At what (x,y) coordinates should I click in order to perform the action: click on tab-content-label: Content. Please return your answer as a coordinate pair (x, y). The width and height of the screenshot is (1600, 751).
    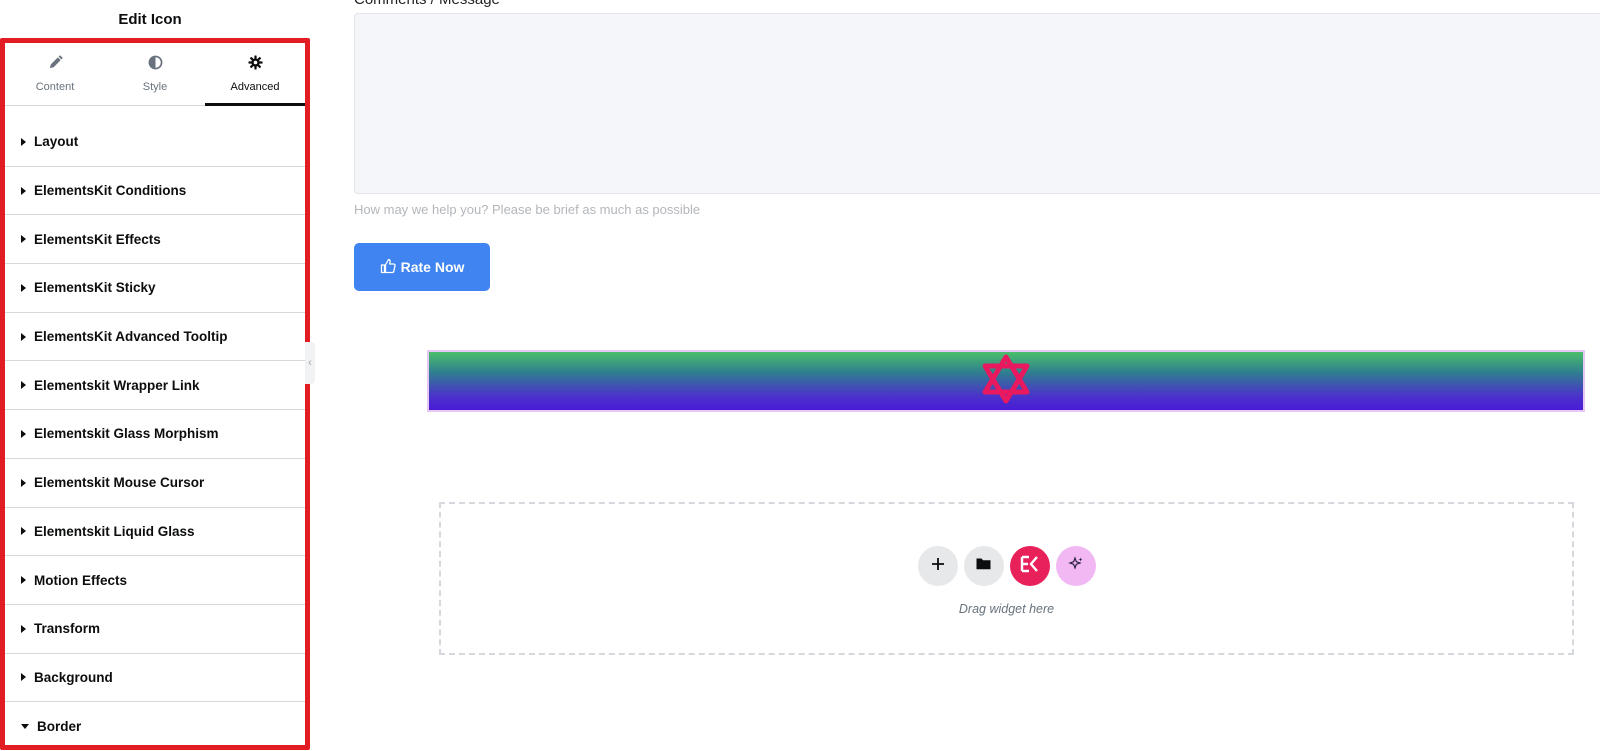
    Looking at the image, I should click on (55, 87).